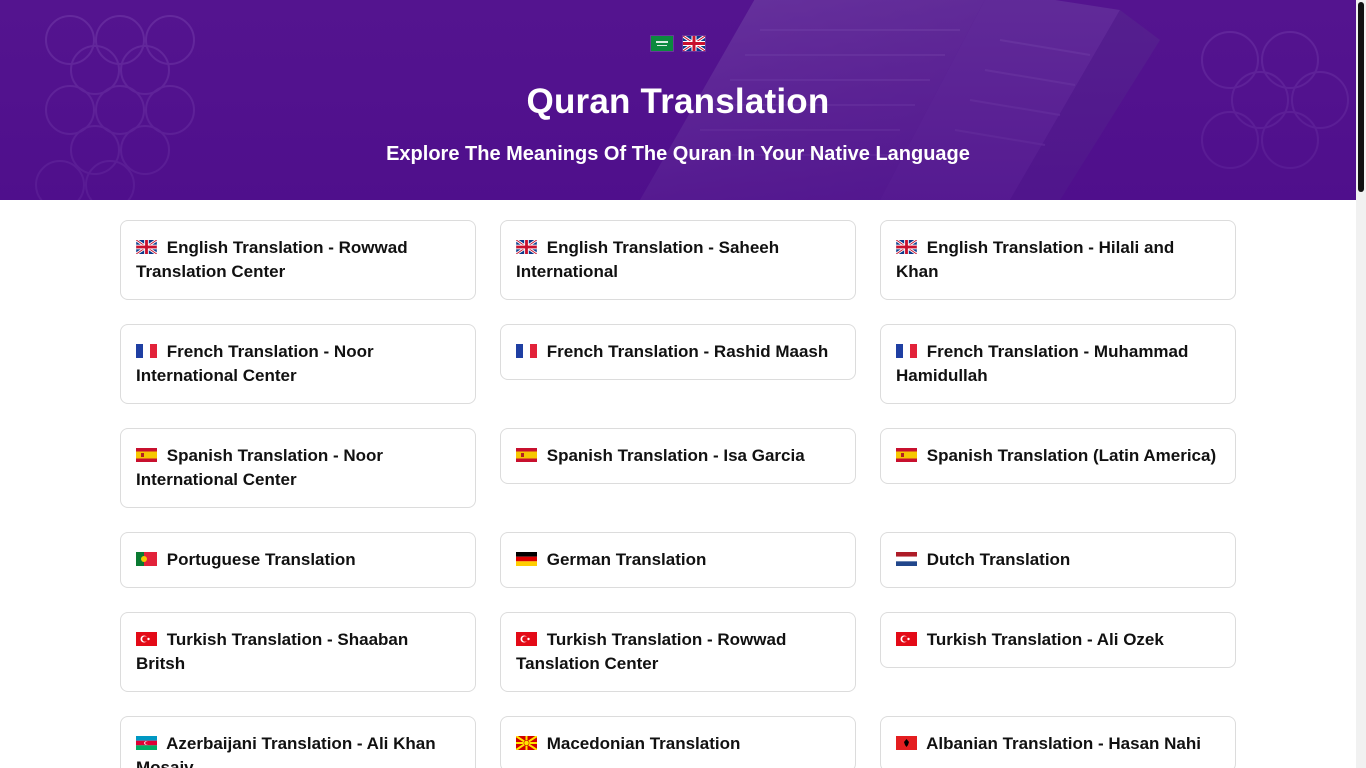  I want to click on translation-card: Turkish Translation - Shaaban Britsh, so click(298, 652).